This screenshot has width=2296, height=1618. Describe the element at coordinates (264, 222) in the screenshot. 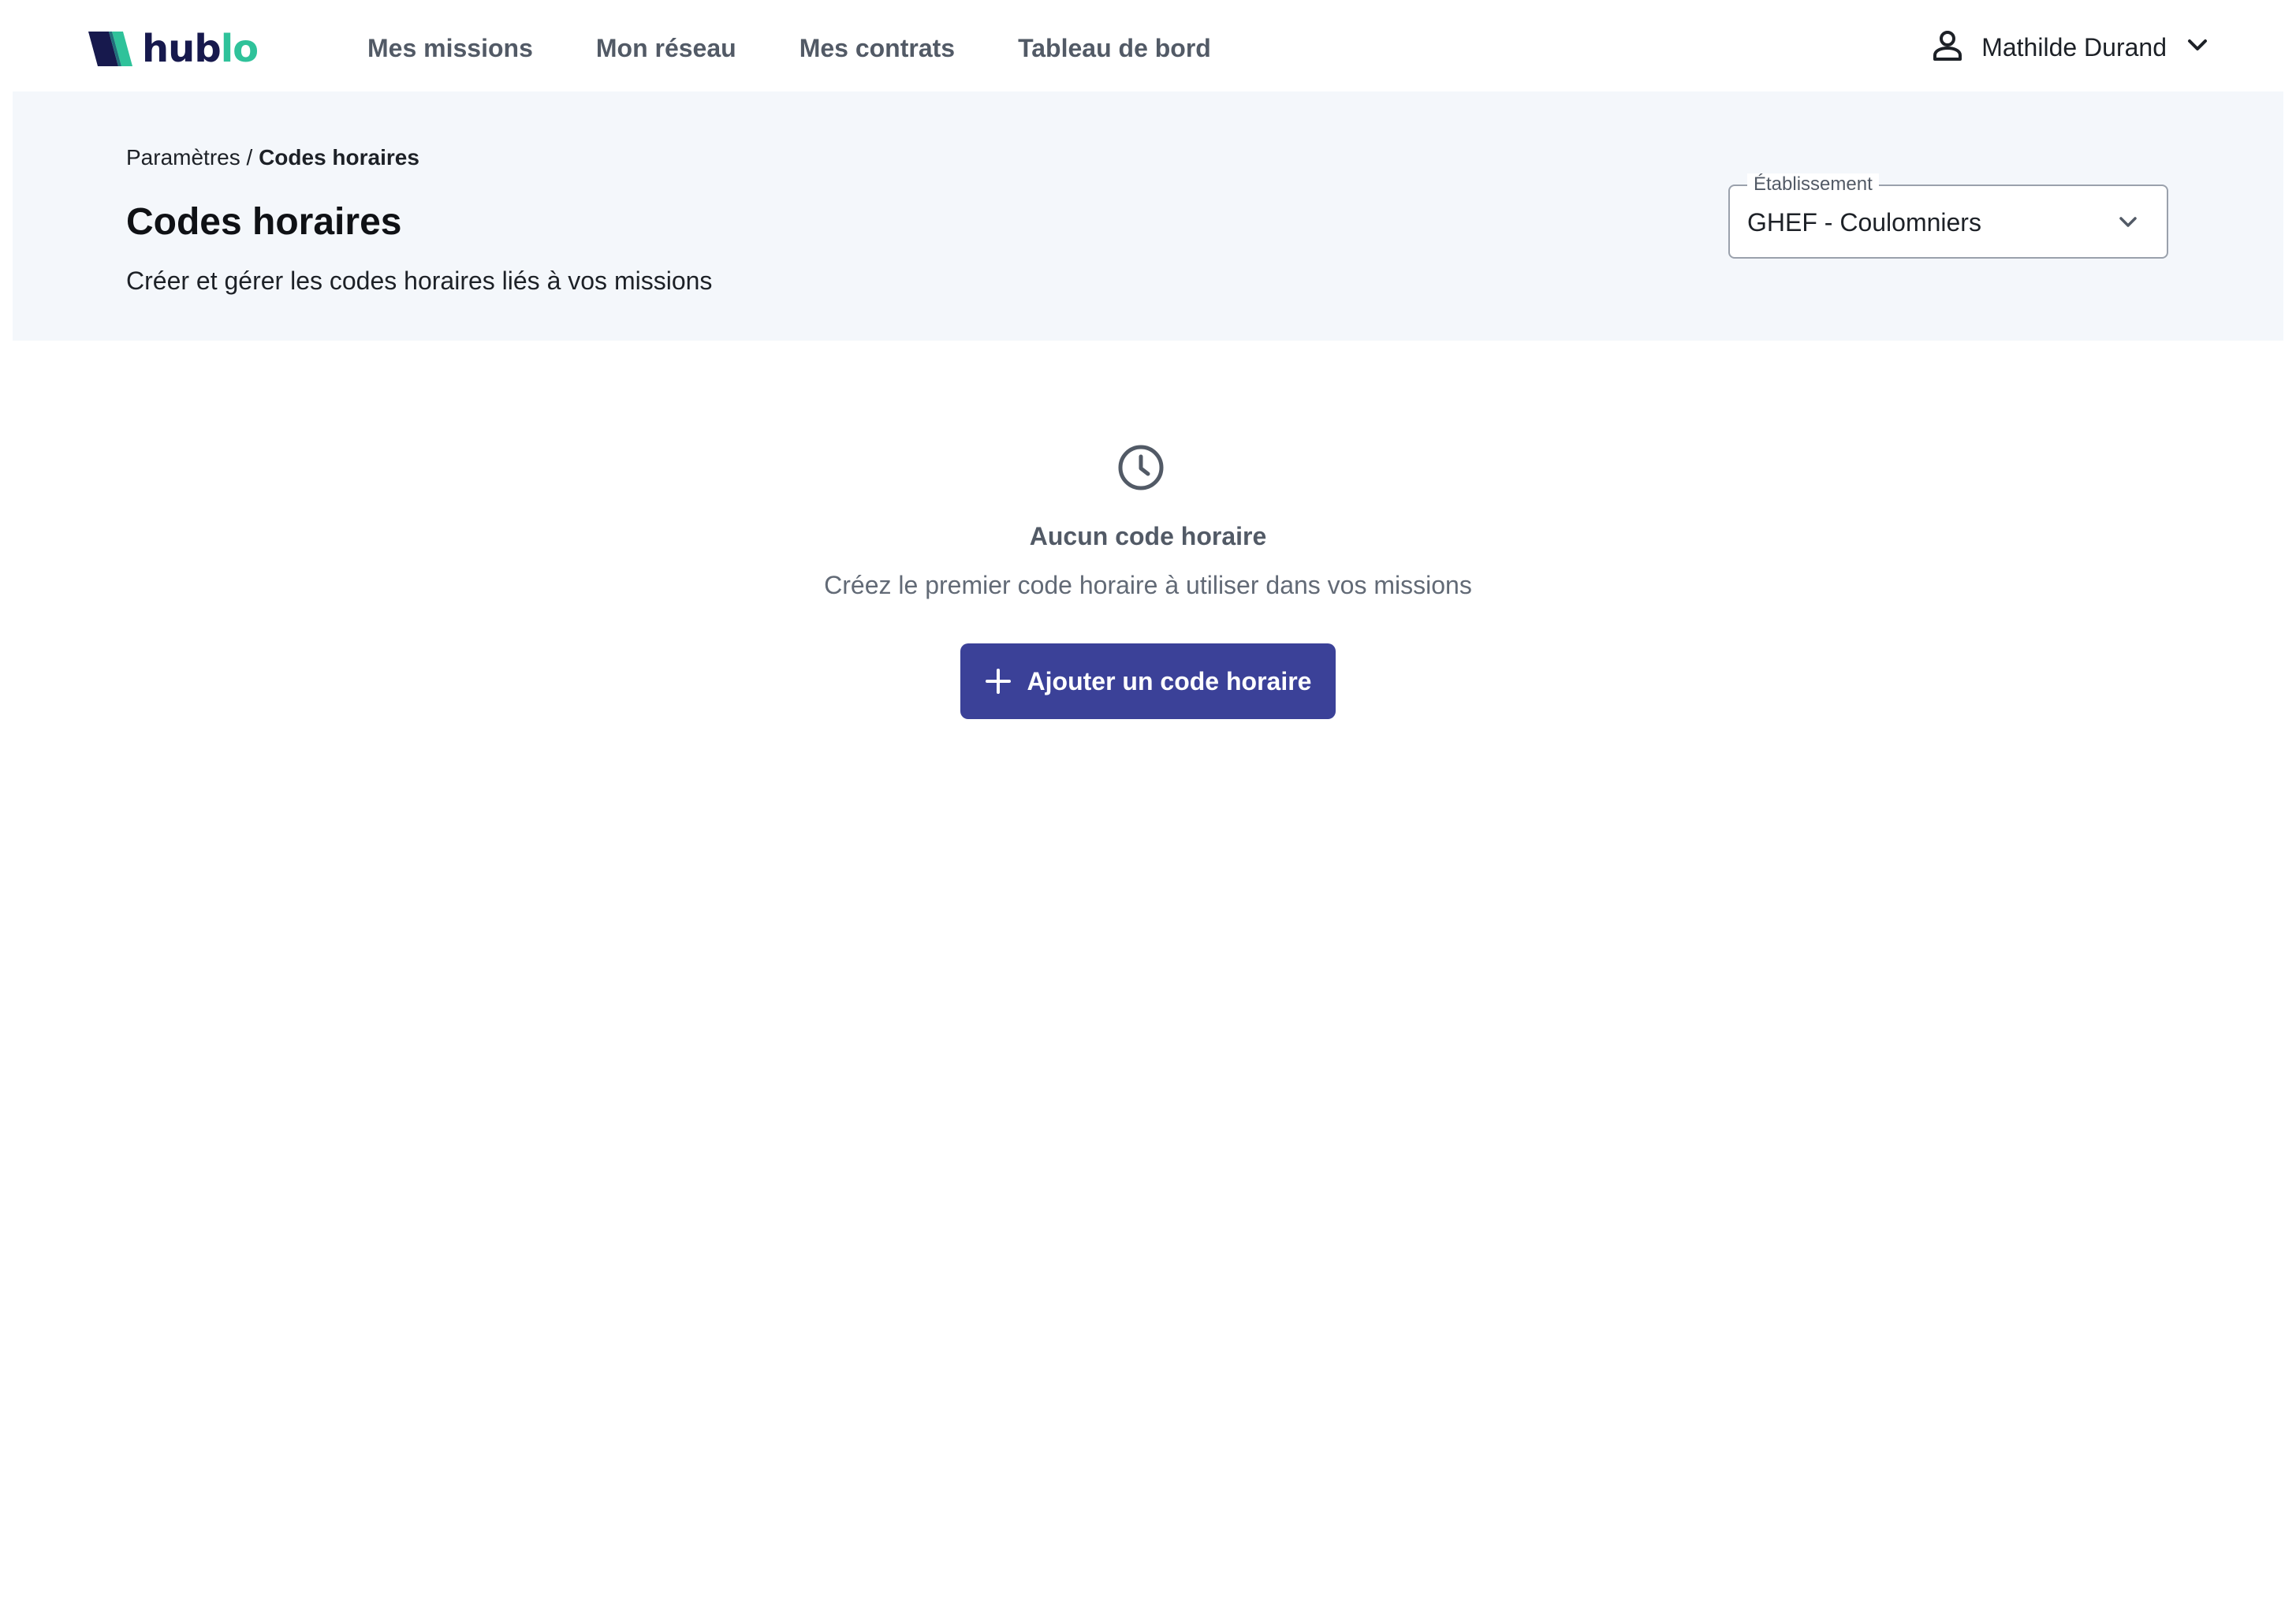

I see `page-title: Codes horaires` at that location.